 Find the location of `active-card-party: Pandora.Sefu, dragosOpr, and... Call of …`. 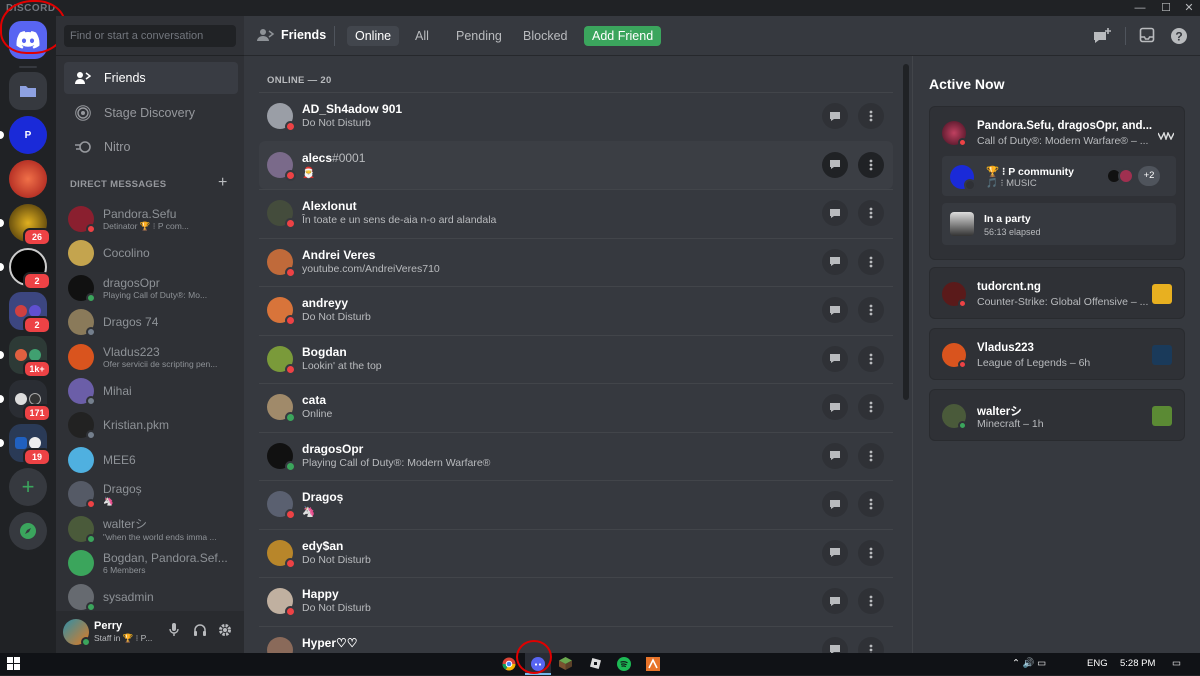

active-card-party: Pandora.Sefu, dragosOpr, and... Call of … is located at coordinates (1057, 183).